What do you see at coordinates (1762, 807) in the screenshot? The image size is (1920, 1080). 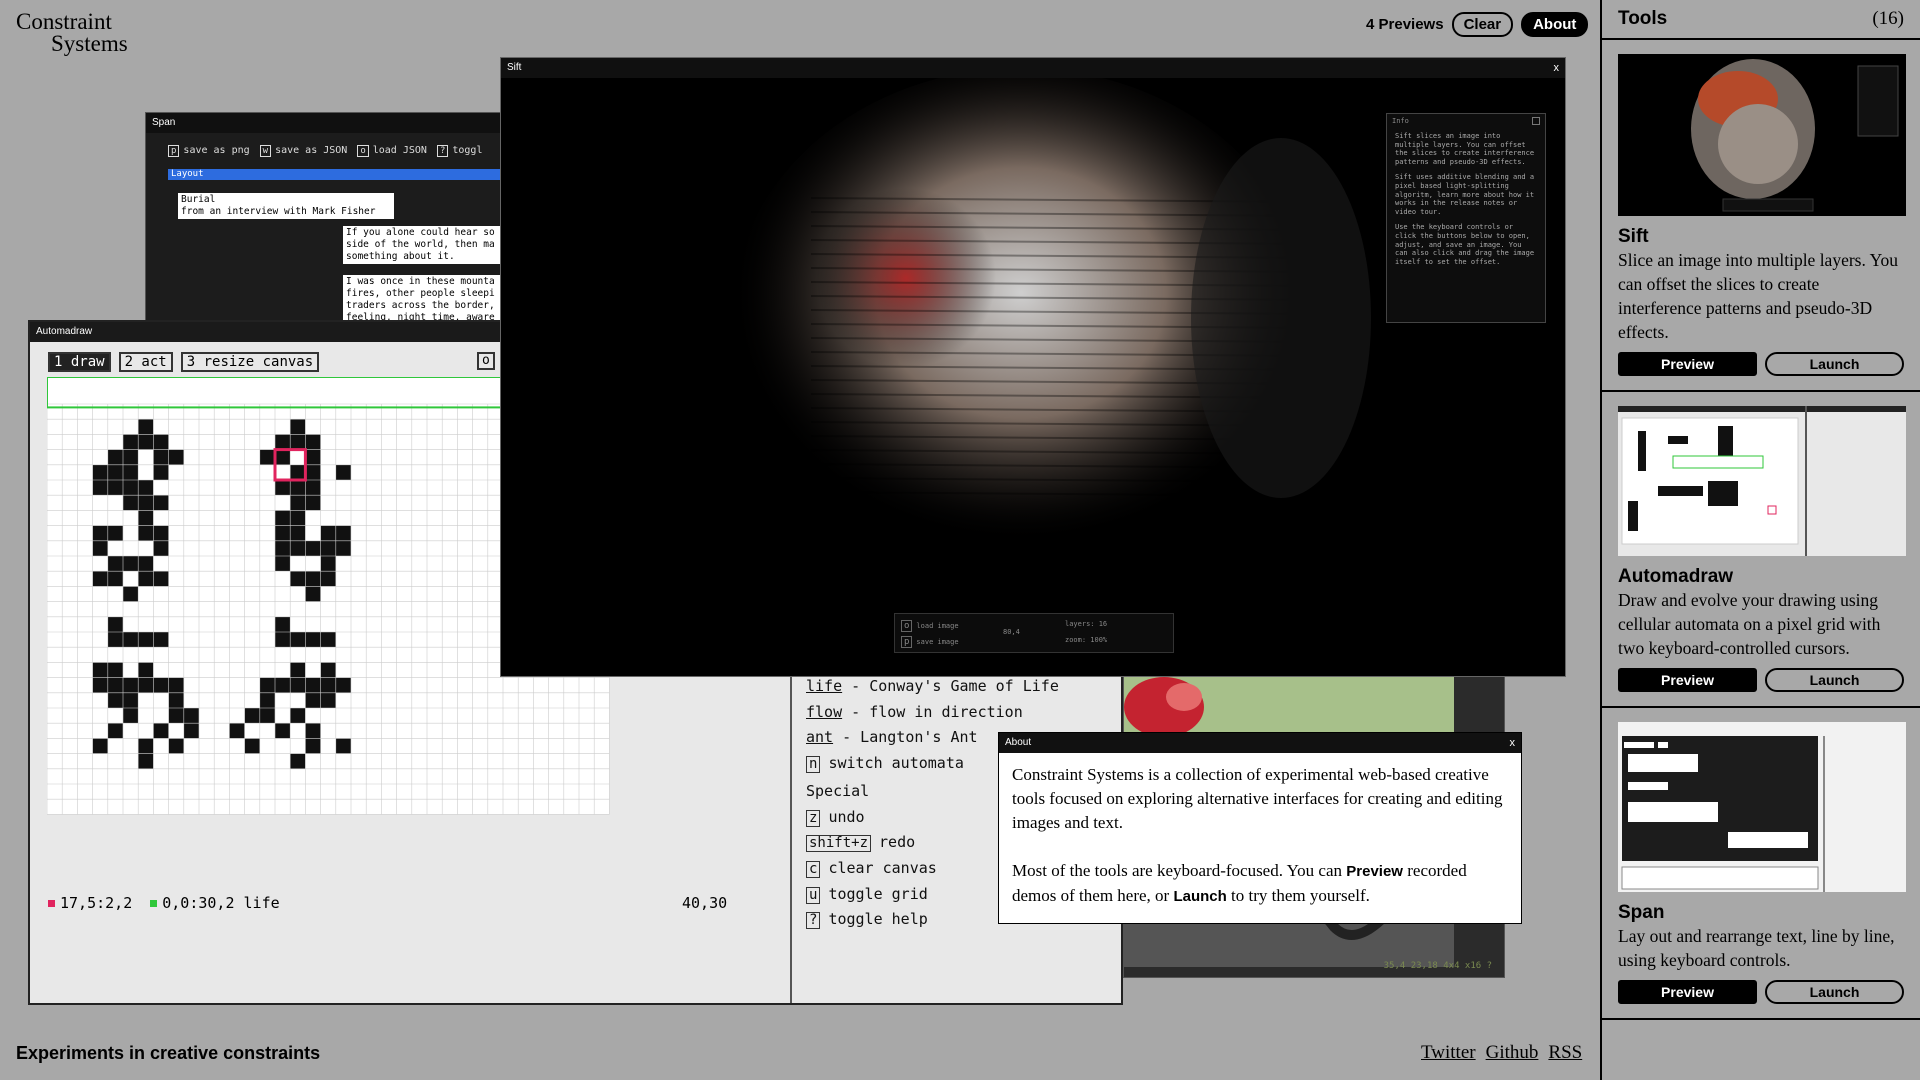 I see `span-thumbnail` at bounding box center [1762, 807].